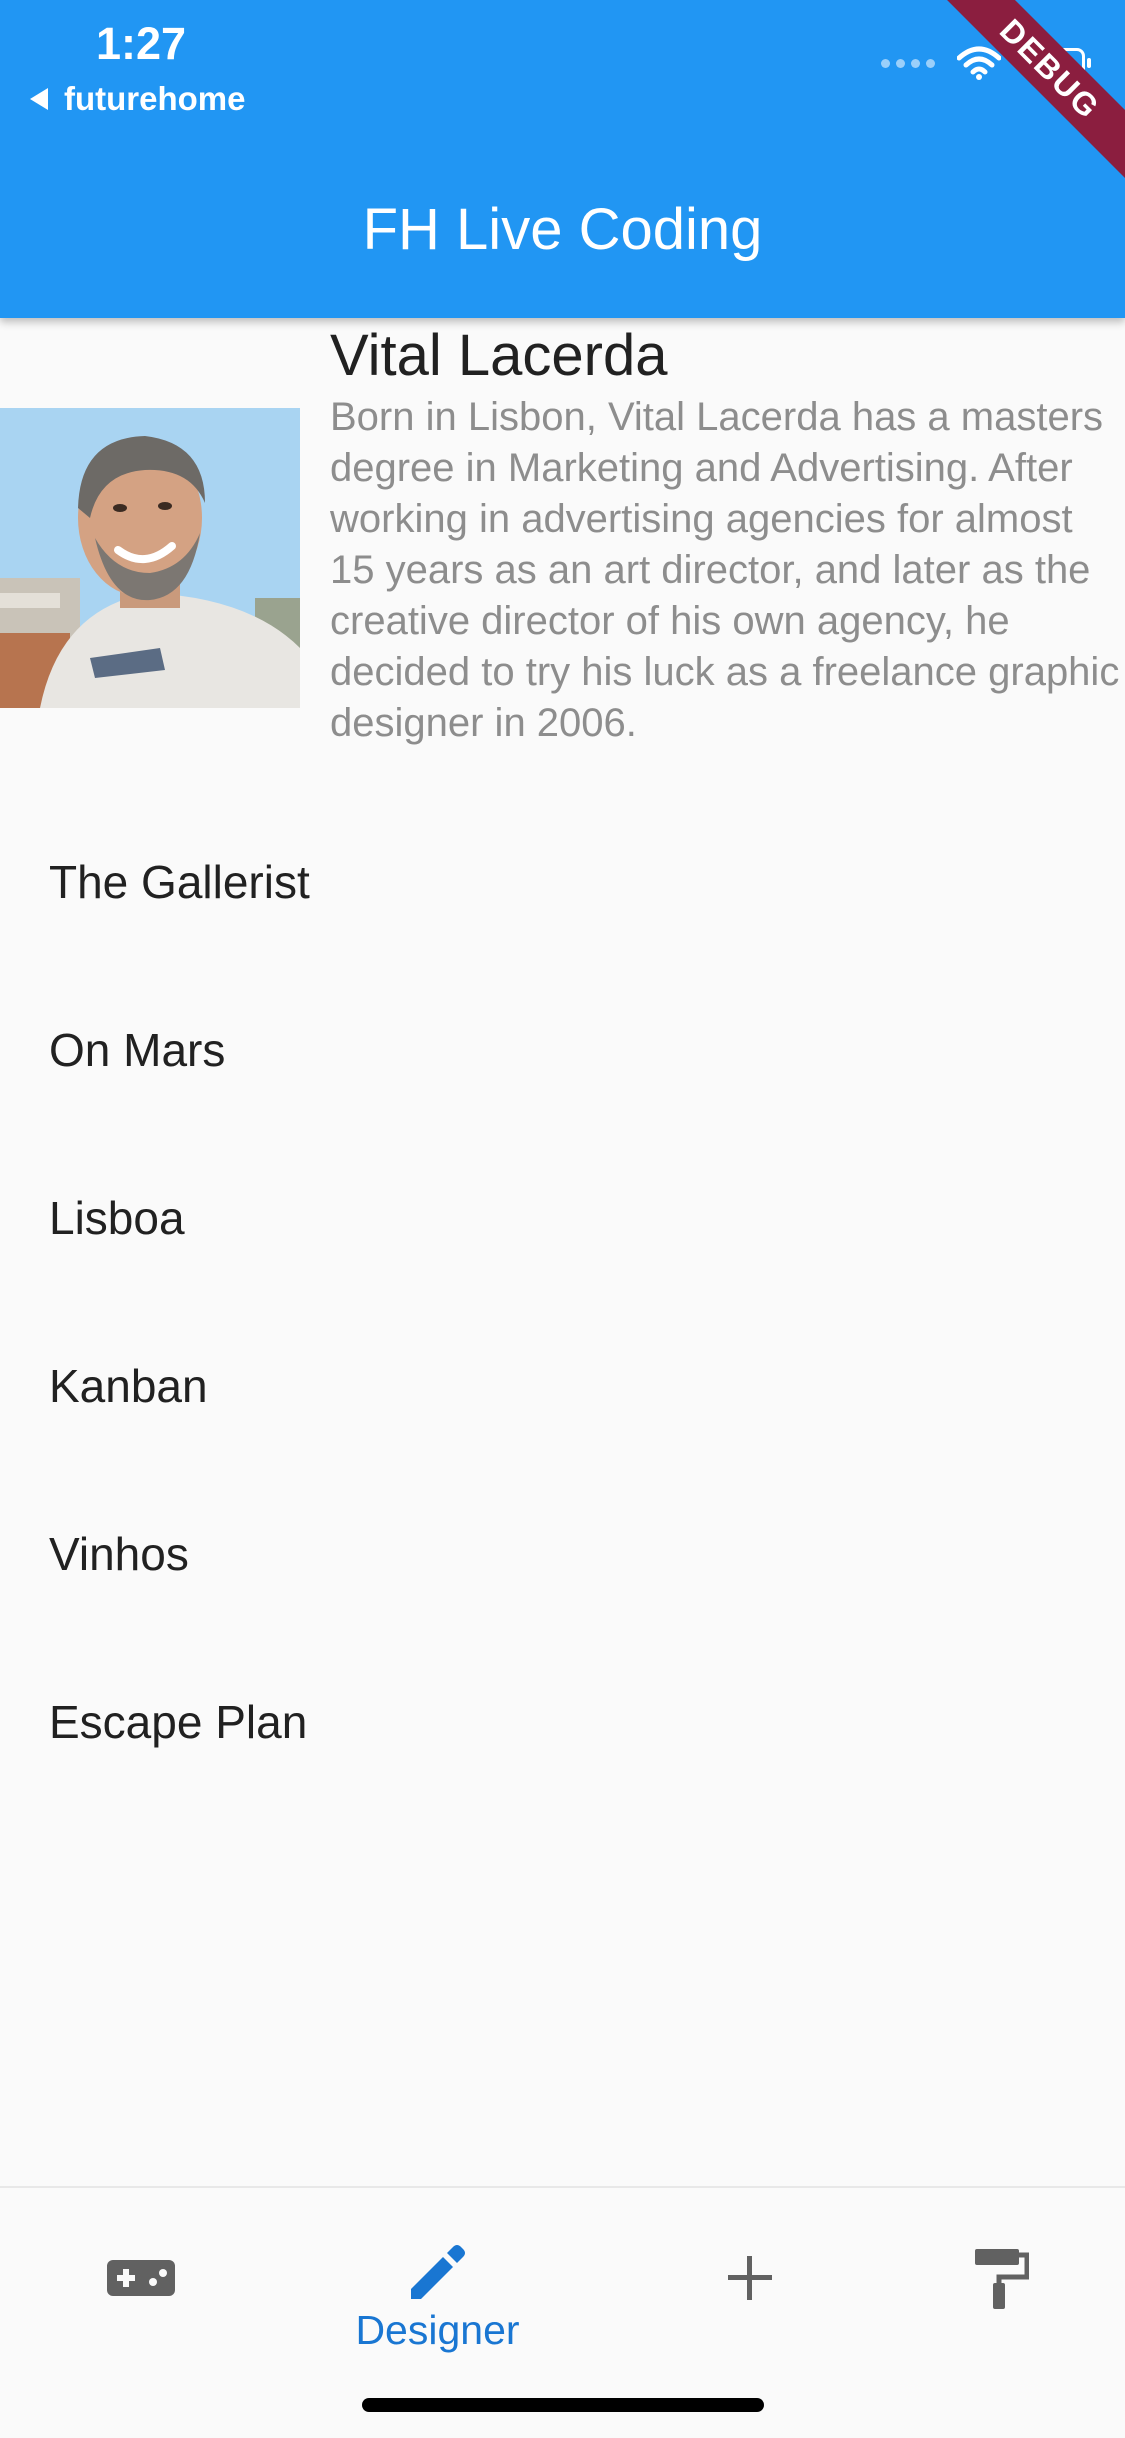 The image size is (1125, 2438). Describe the element at coordinates (1020, 101) in the screenshot. I see `debug-banner: DEBUG` at that location.